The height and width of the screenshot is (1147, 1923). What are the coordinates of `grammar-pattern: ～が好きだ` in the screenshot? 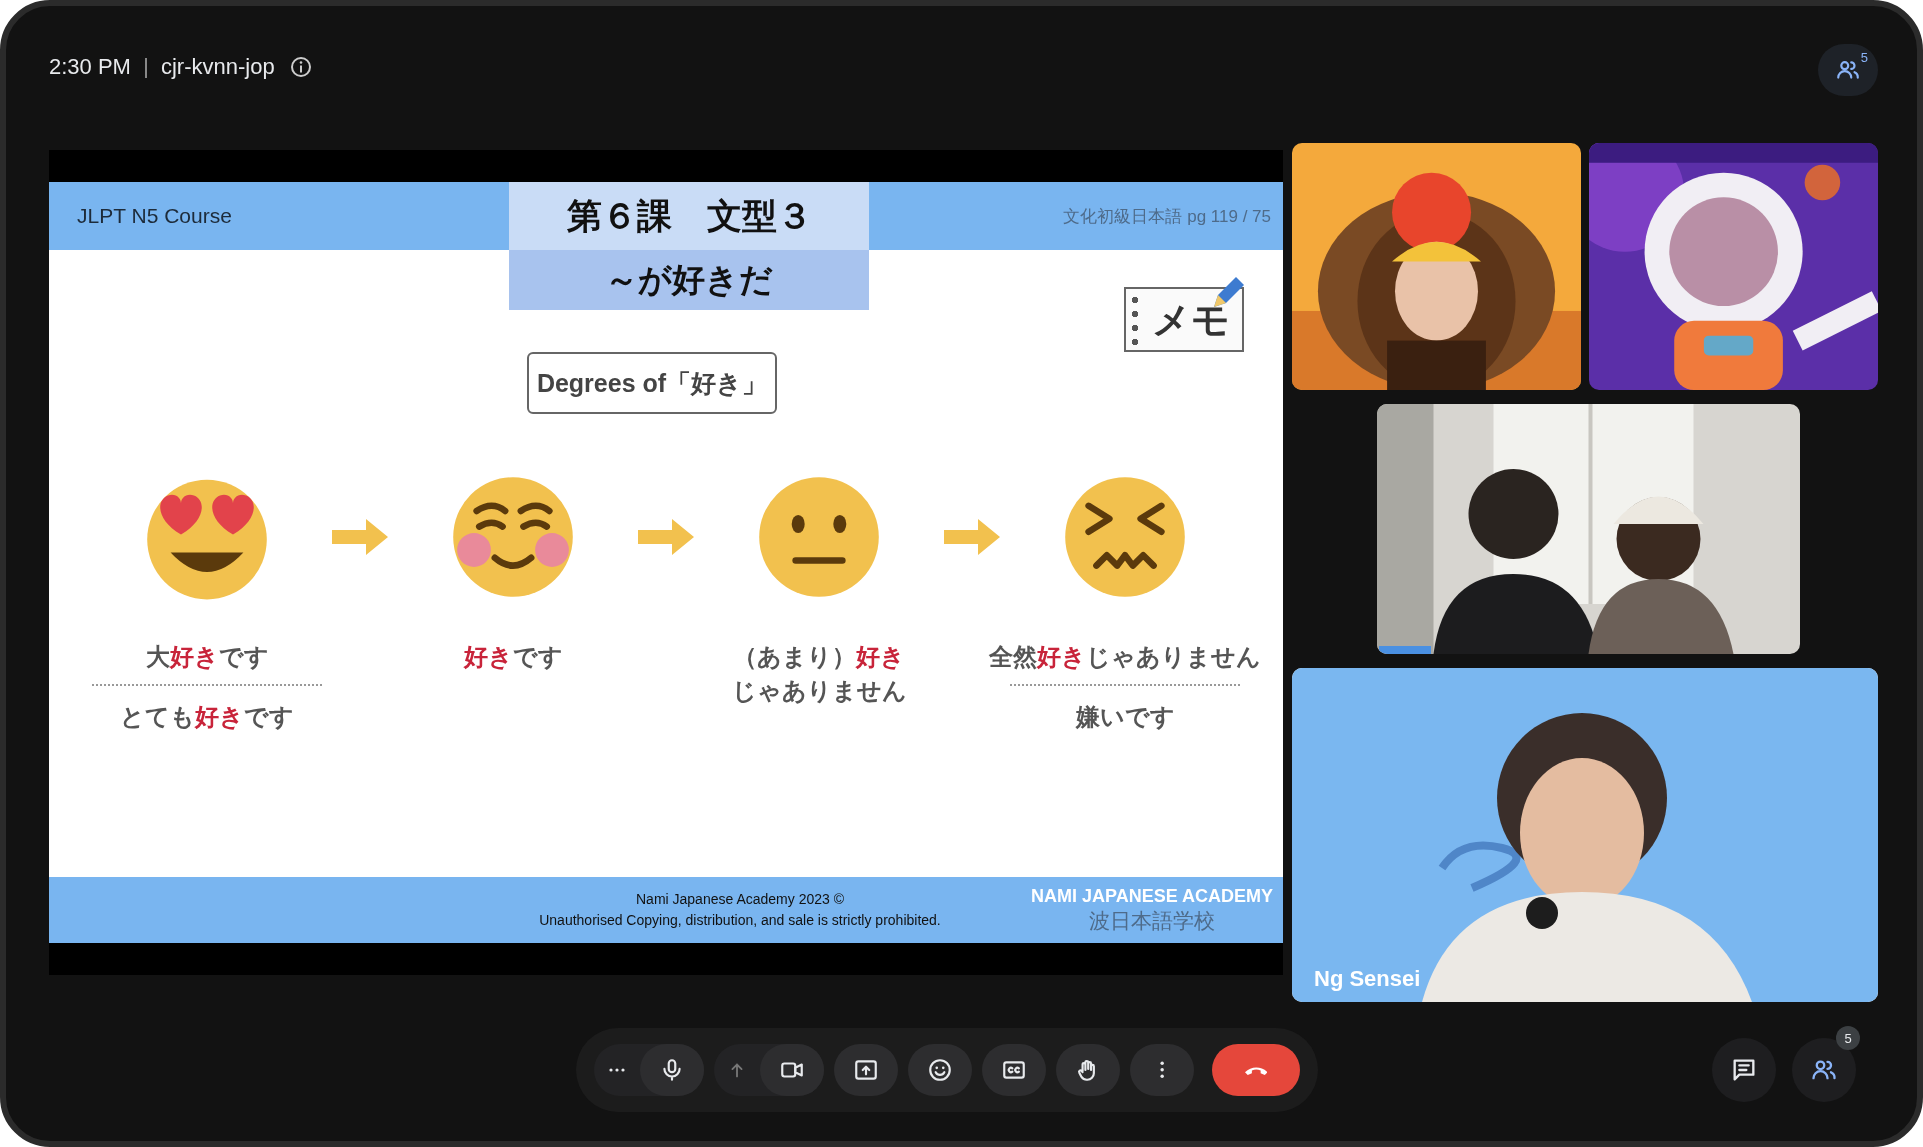 It's located at (689, 280).